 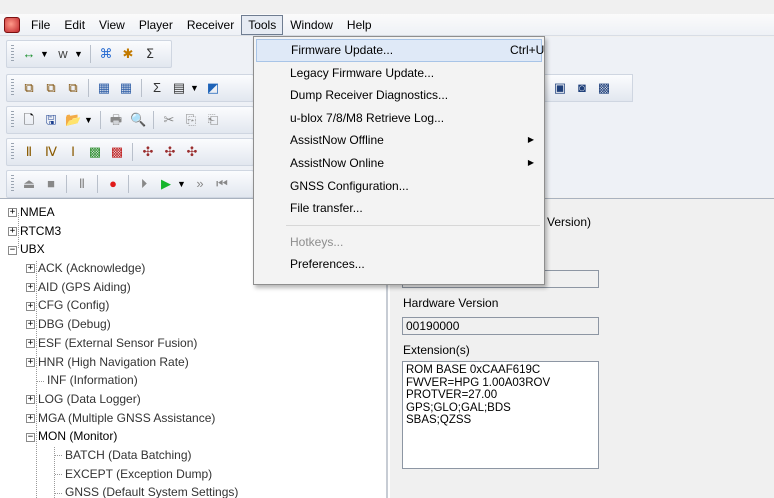 What do you see at coordinates (29, 184) in the screenshot?
I see `eject-icon: ⏏` at bounding box center [29, 184].